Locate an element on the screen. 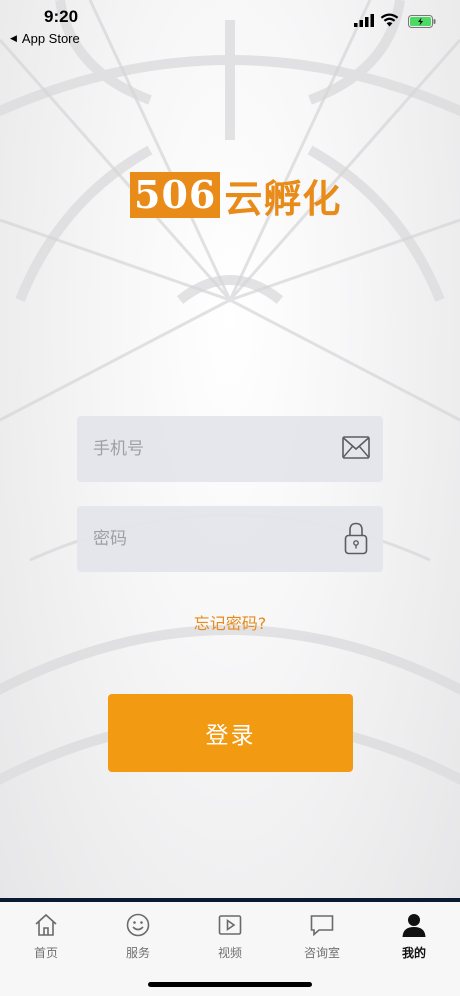  tab-consult: 咨询室 is located at coordinates (322, 933).